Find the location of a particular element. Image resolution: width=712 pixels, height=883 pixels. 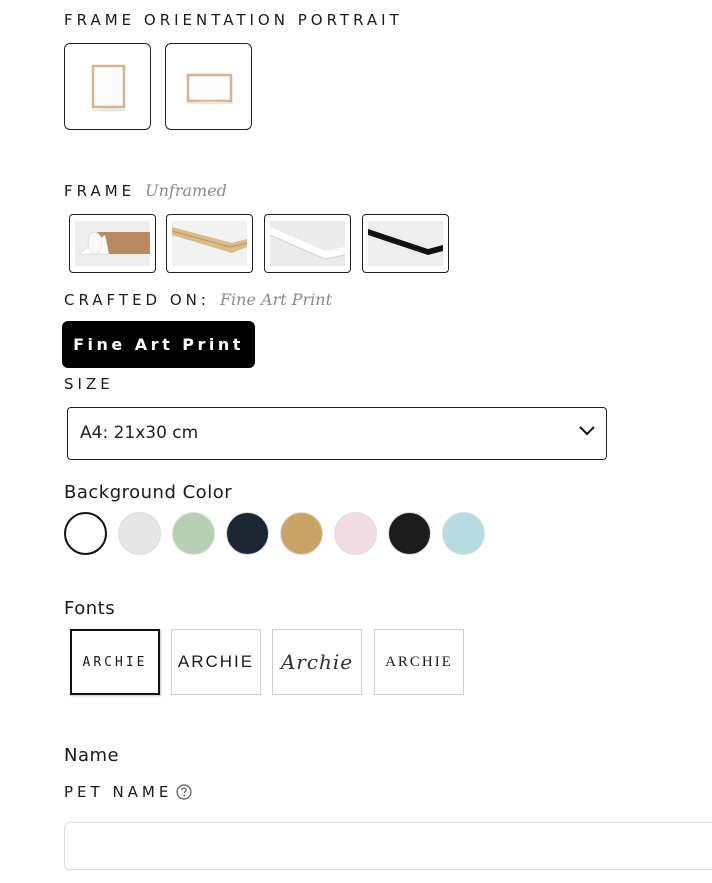

orientation-label: FRAME ORIENTATION is located at coordinates (176, 20).